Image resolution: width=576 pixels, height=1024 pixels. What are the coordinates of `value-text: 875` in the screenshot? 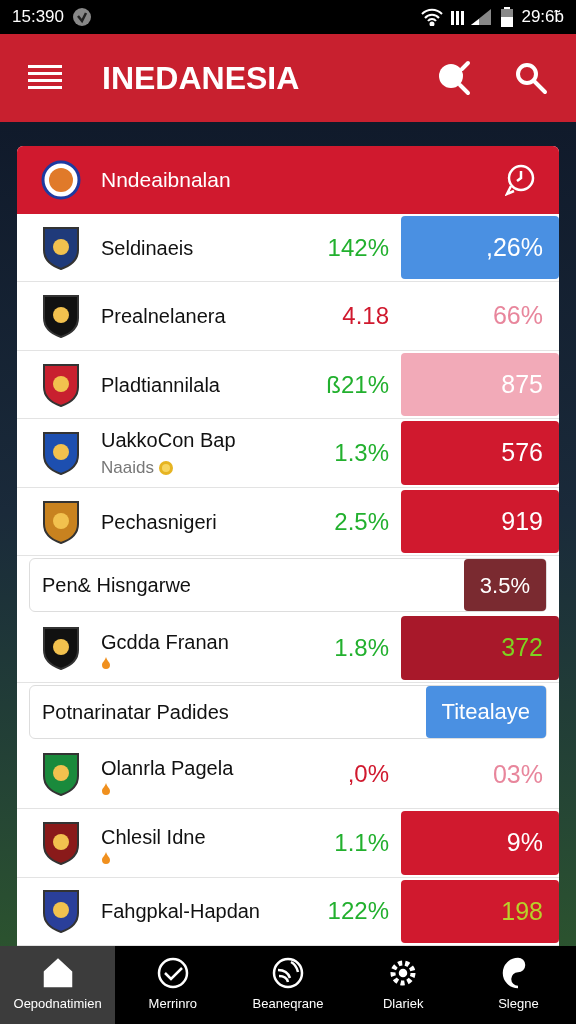 It's located at (522, 384).